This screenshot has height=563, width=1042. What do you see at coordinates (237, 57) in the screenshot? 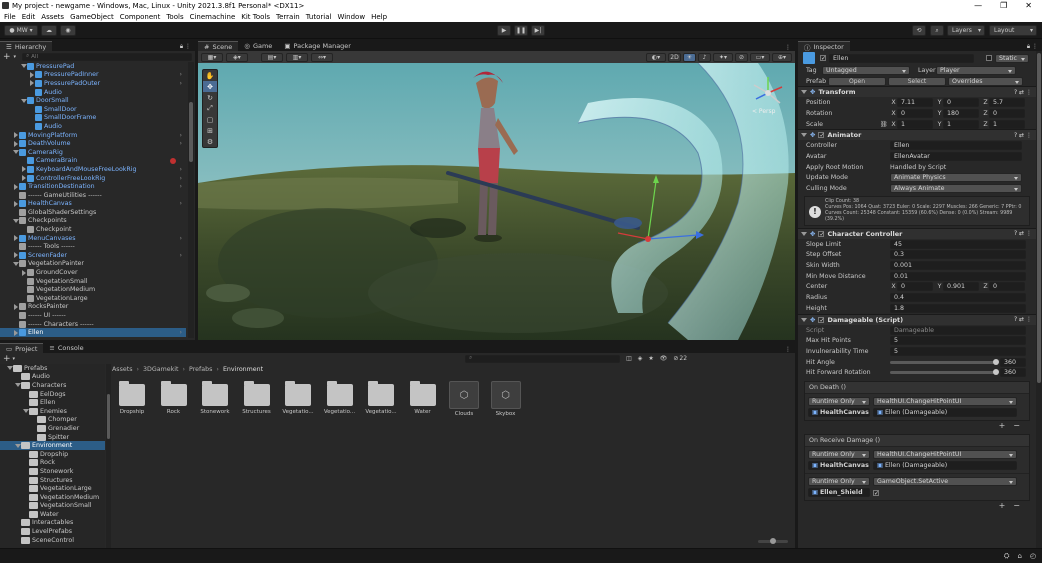
I see `render-mode-button: ◈▾` at bounding box center [237, 57].